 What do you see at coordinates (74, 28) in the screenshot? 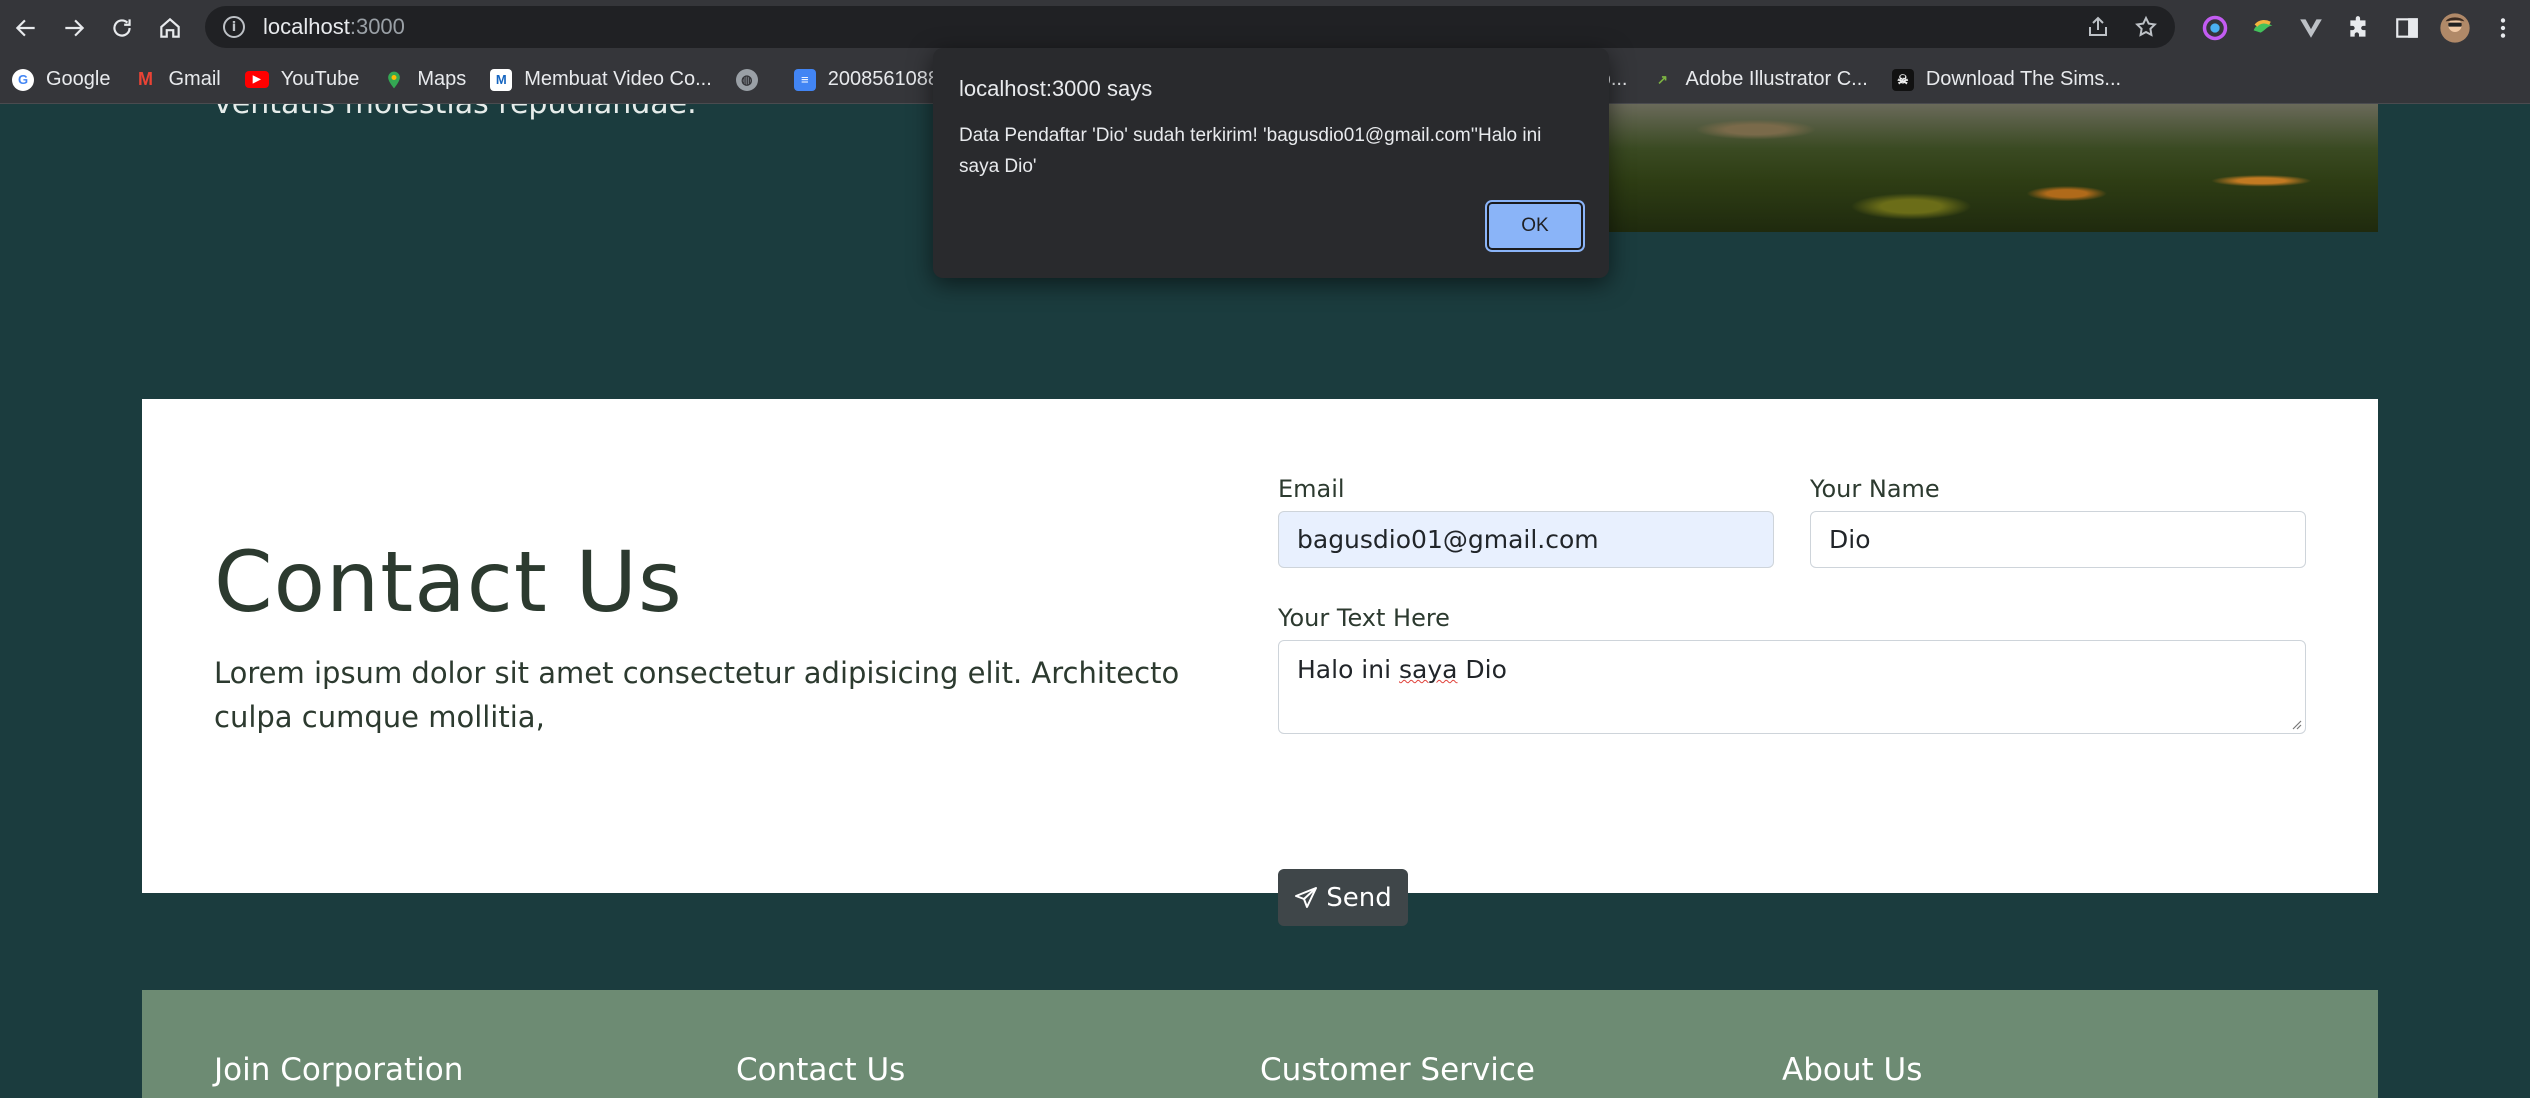
I see `forward-icon` at bounding box center [74, 28].